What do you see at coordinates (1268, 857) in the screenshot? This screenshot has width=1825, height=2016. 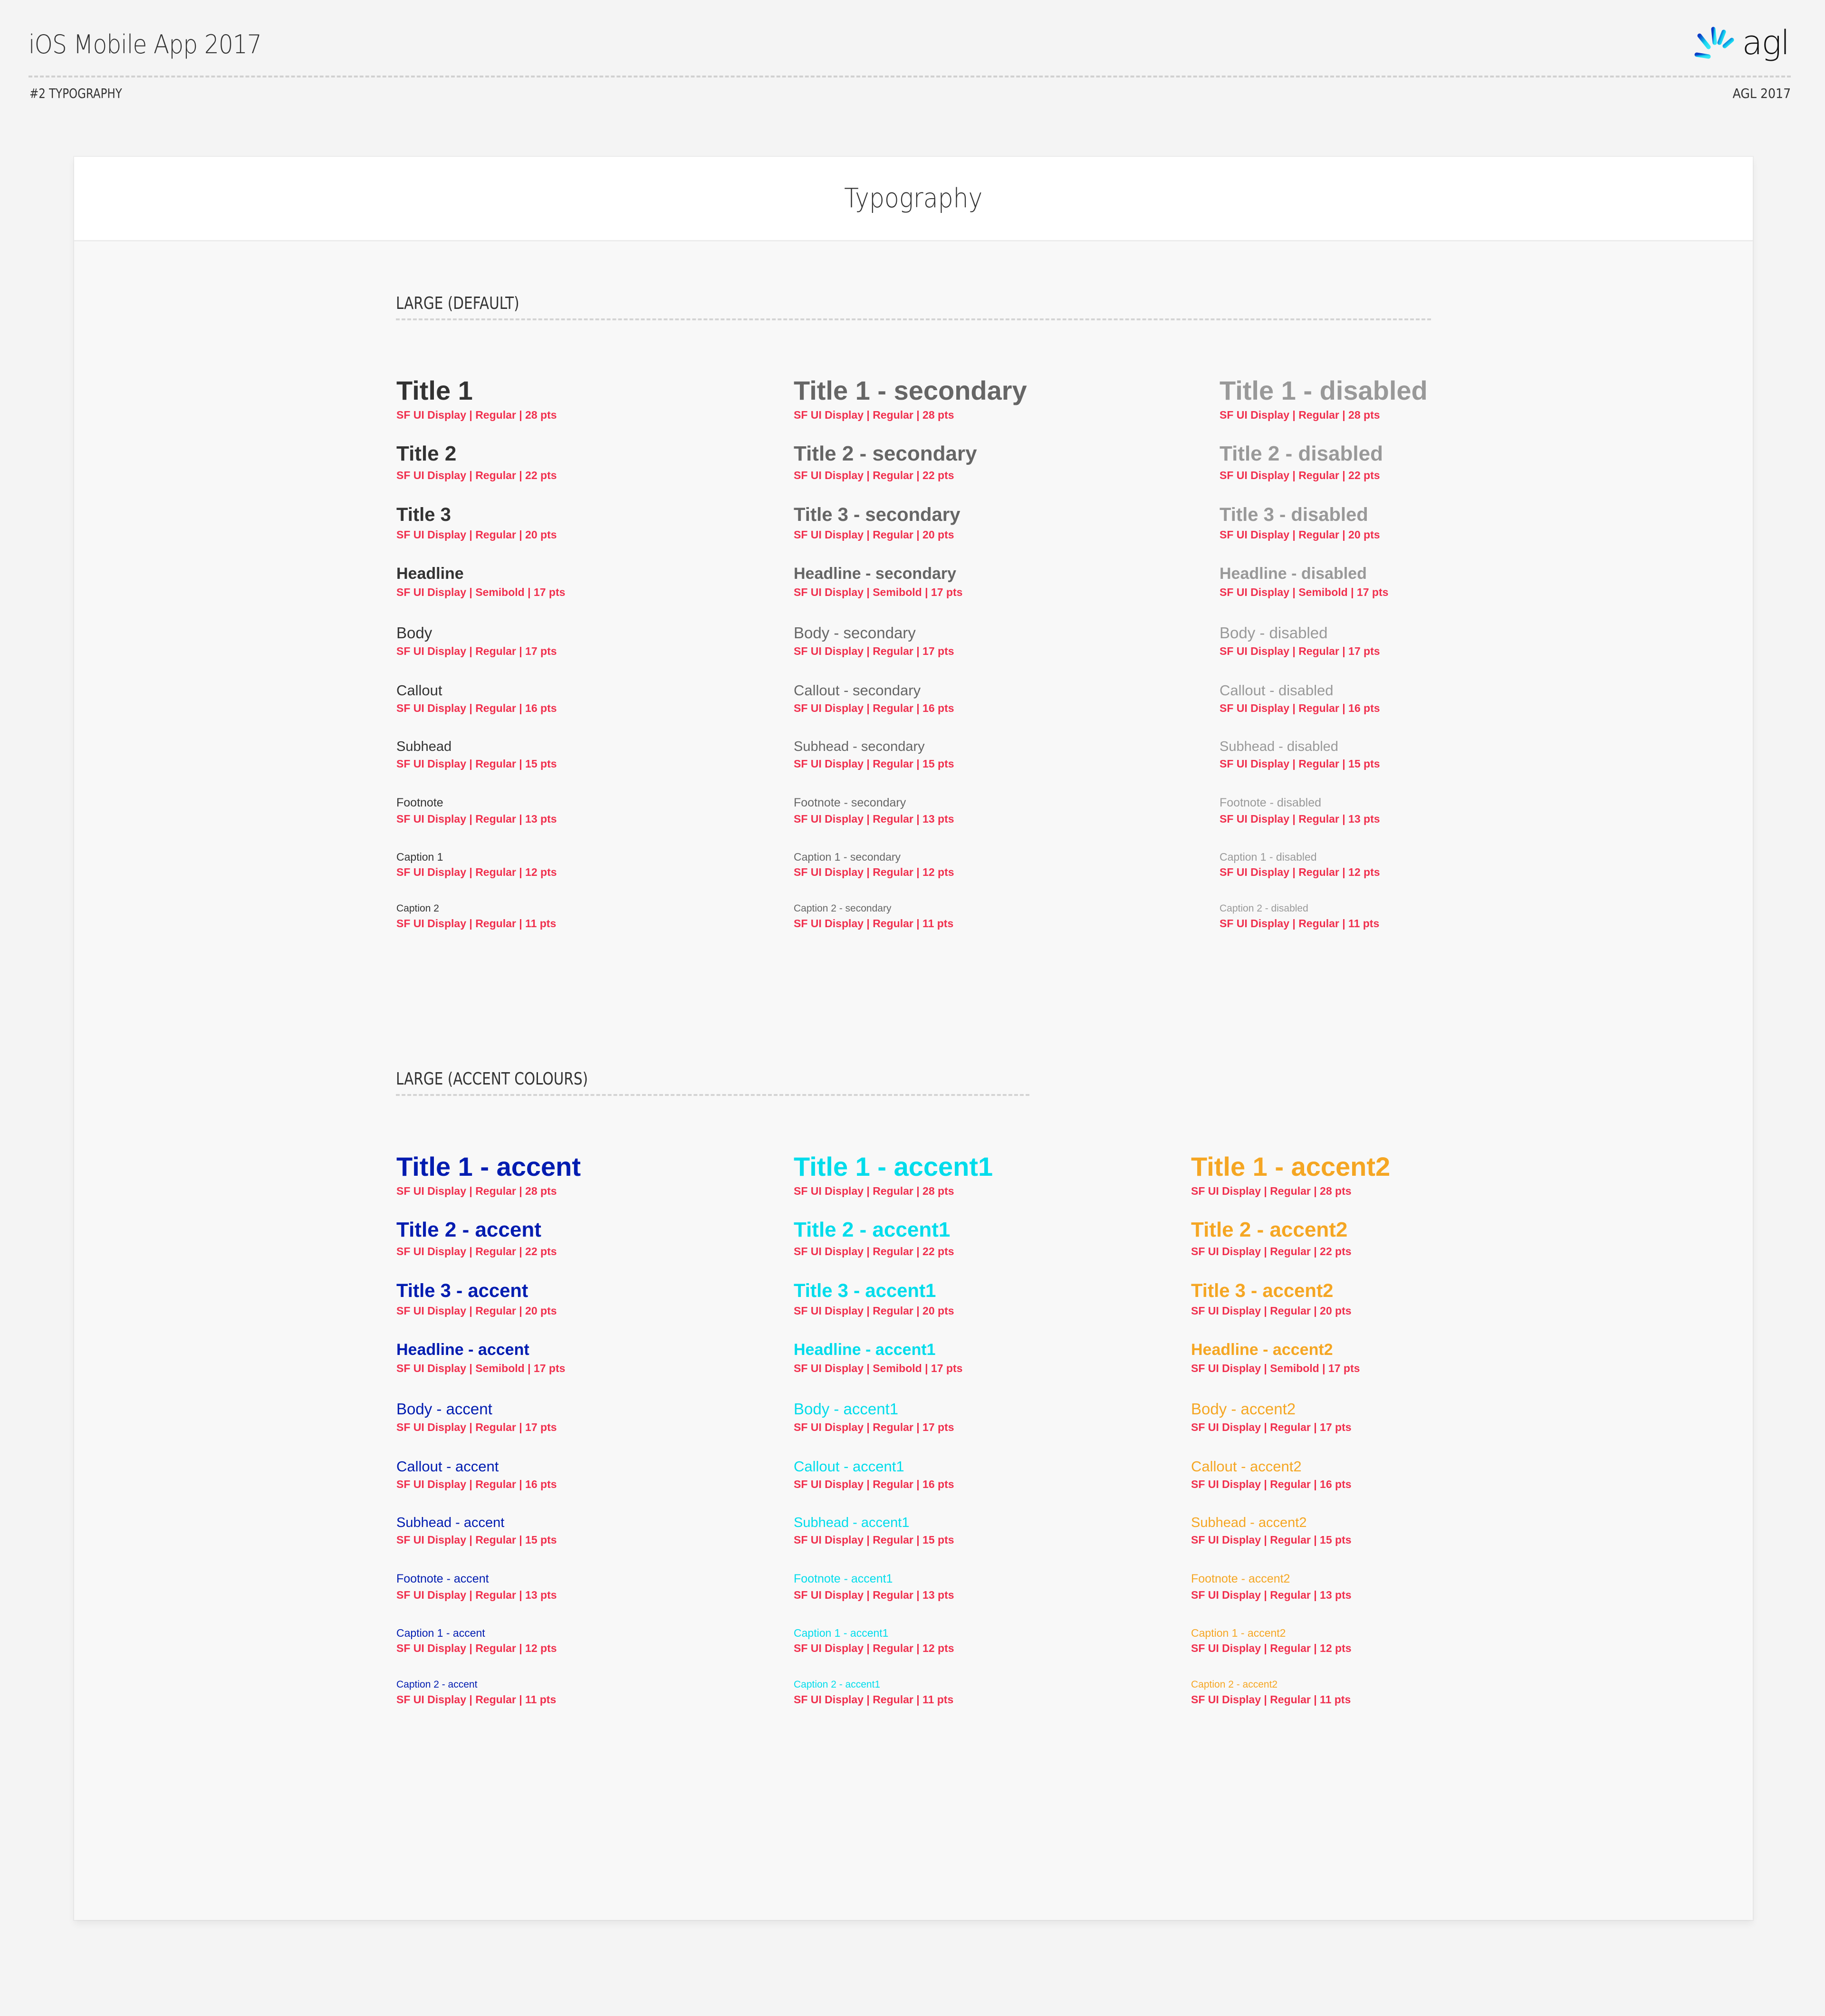 I see `style-sample-text: Caption 1 - disabled` at bounding box center [1268, 857].